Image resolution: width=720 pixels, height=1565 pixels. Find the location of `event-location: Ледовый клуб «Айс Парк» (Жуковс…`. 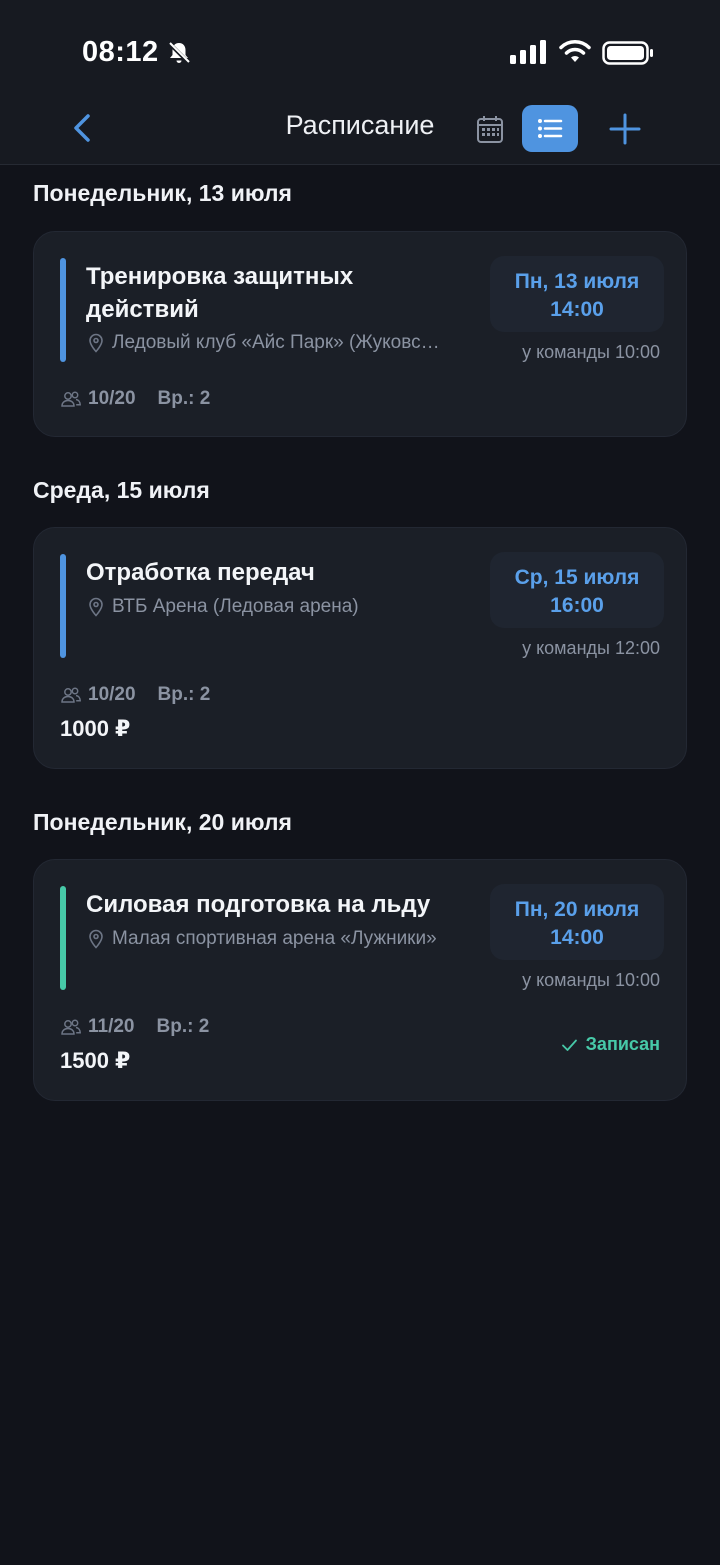

event-location: Ледовый клуб «Айс Парк» (Жуковс… is located at coordinates (278, 343).